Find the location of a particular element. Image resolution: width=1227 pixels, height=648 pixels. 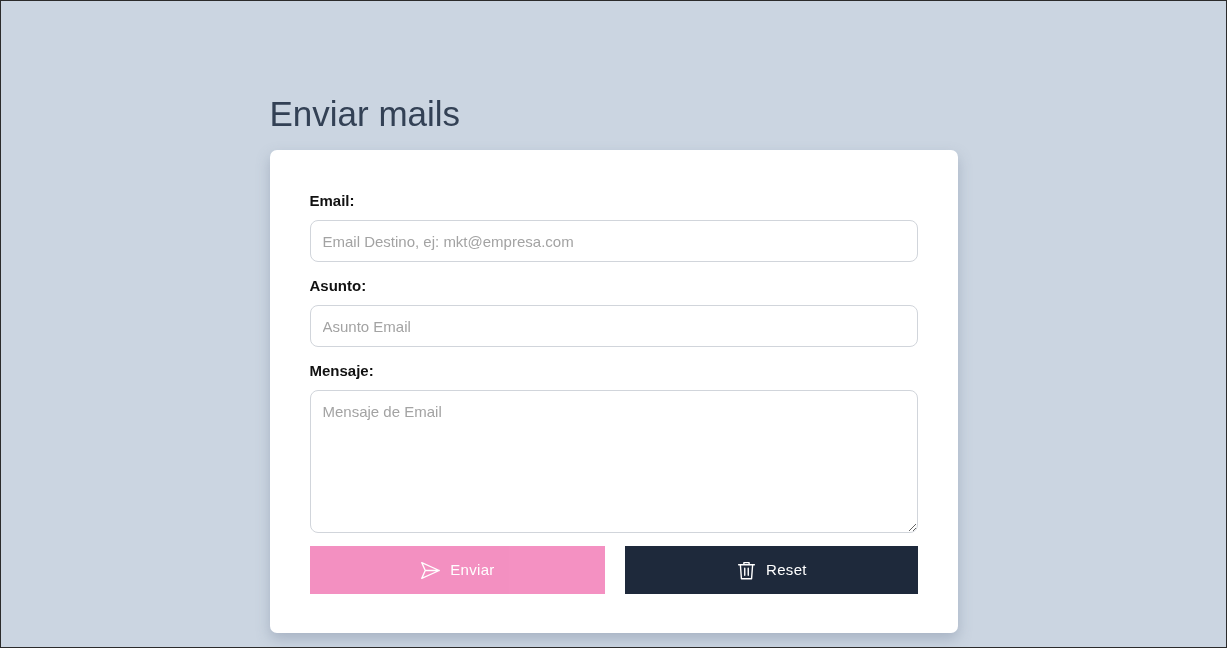

trash-icon is located at coordinates (747, 570).